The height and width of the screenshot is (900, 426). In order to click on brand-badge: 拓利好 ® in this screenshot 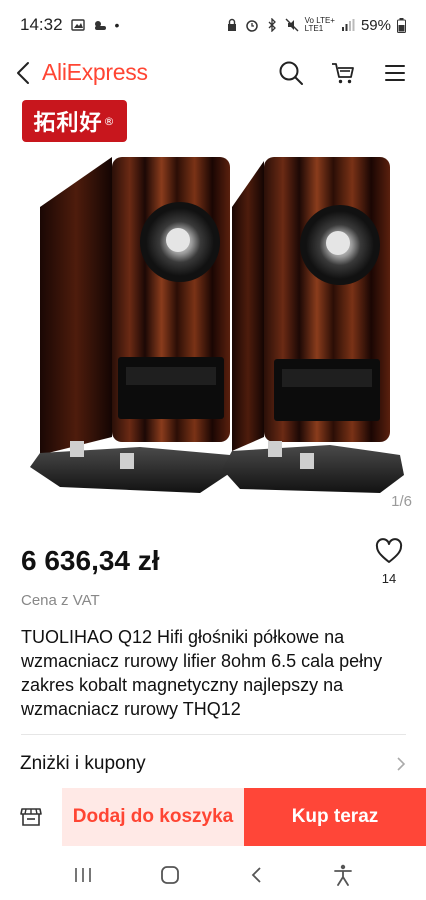, I will do `click(74, 121)`.